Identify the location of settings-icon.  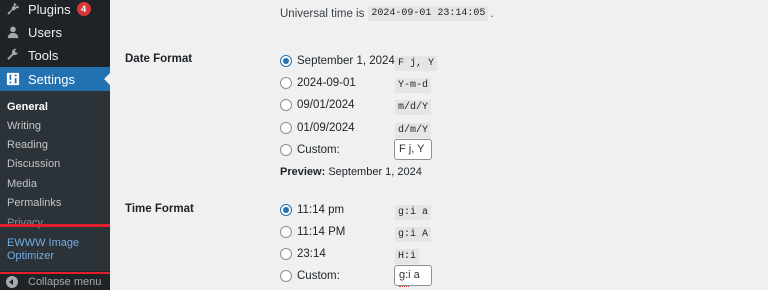
(13, 79).